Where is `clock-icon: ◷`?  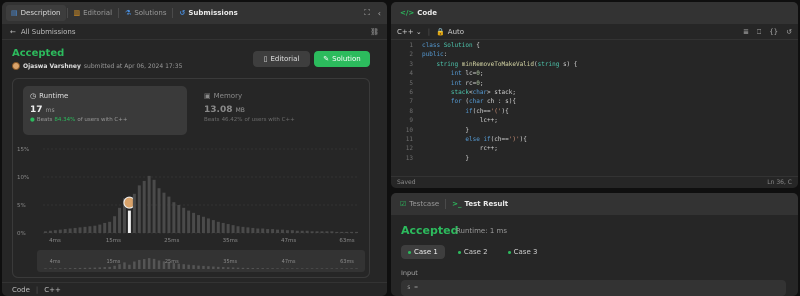
clock-icon: ◷ is located at coordinates (33, 96).